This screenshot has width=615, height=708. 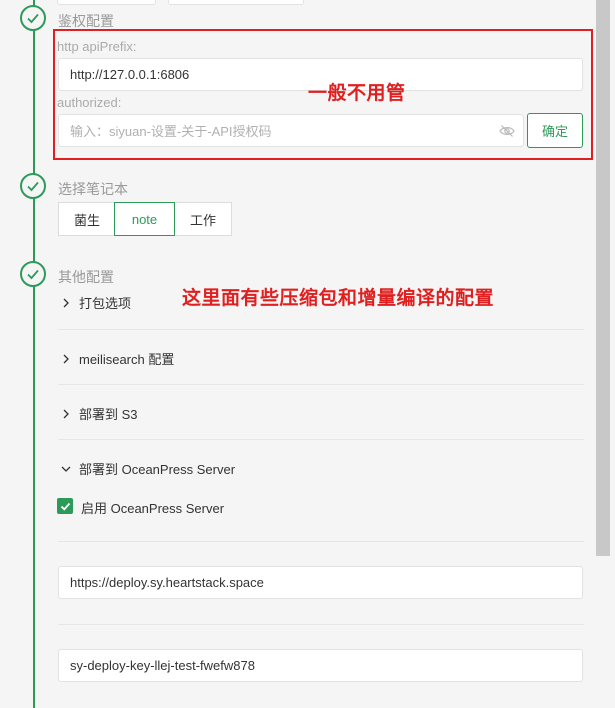 What do you see at coordinates (87, 219) in the screenshot?
I see `notebook-option: 菌生` at bounding box center [87, 219].